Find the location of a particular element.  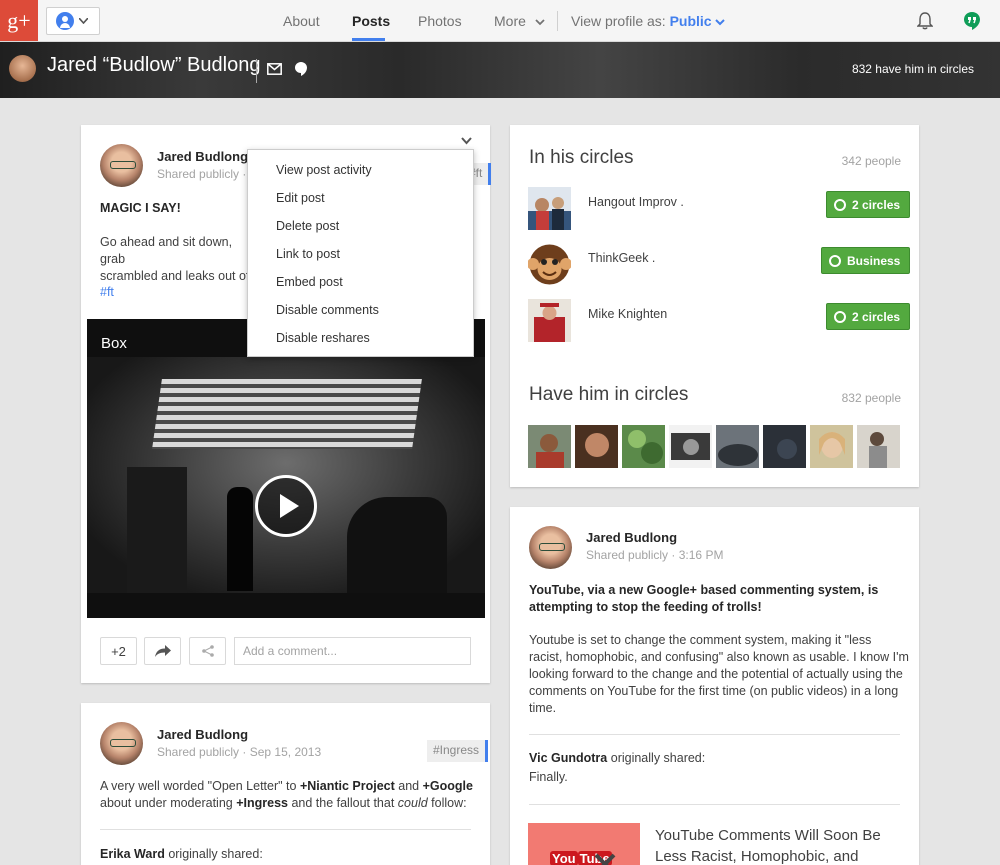

circles-button: Business is located at coordinates (866, 260).